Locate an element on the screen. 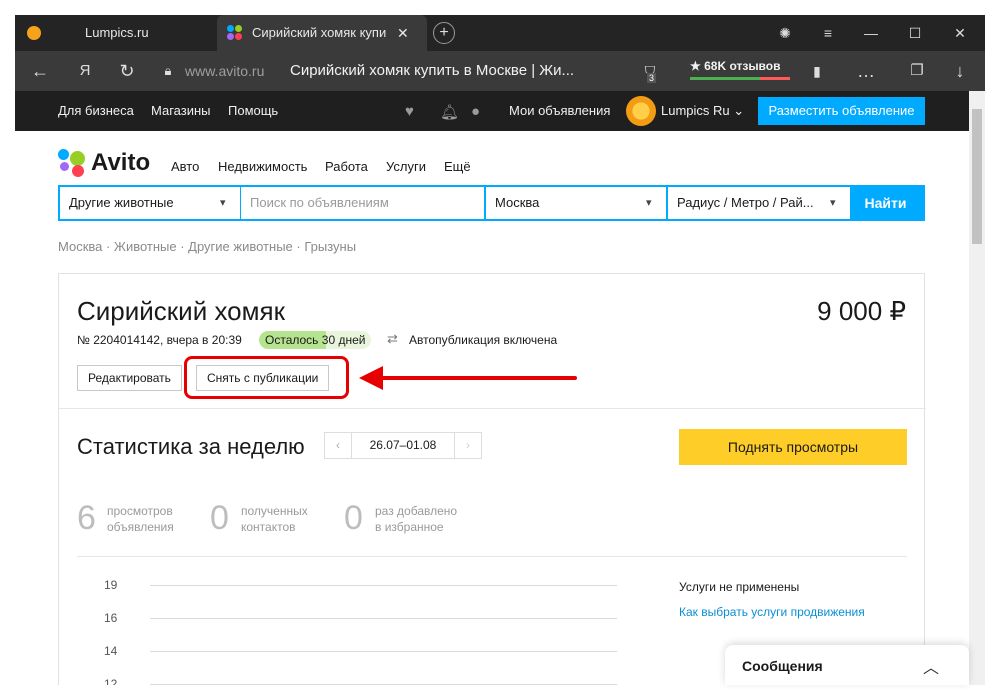 The image size is (1000, 700). chevron-right-icon: › is located at coordinates (468, 445).